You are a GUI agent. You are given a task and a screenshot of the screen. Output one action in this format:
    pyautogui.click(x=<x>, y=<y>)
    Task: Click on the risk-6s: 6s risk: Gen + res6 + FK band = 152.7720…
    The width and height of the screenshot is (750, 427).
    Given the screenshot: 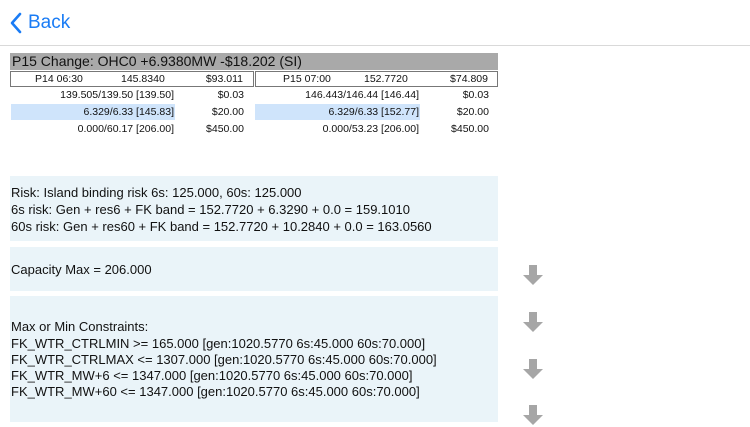 What is the action you would take?
    pyautogui.click(x=210, y=209)
    